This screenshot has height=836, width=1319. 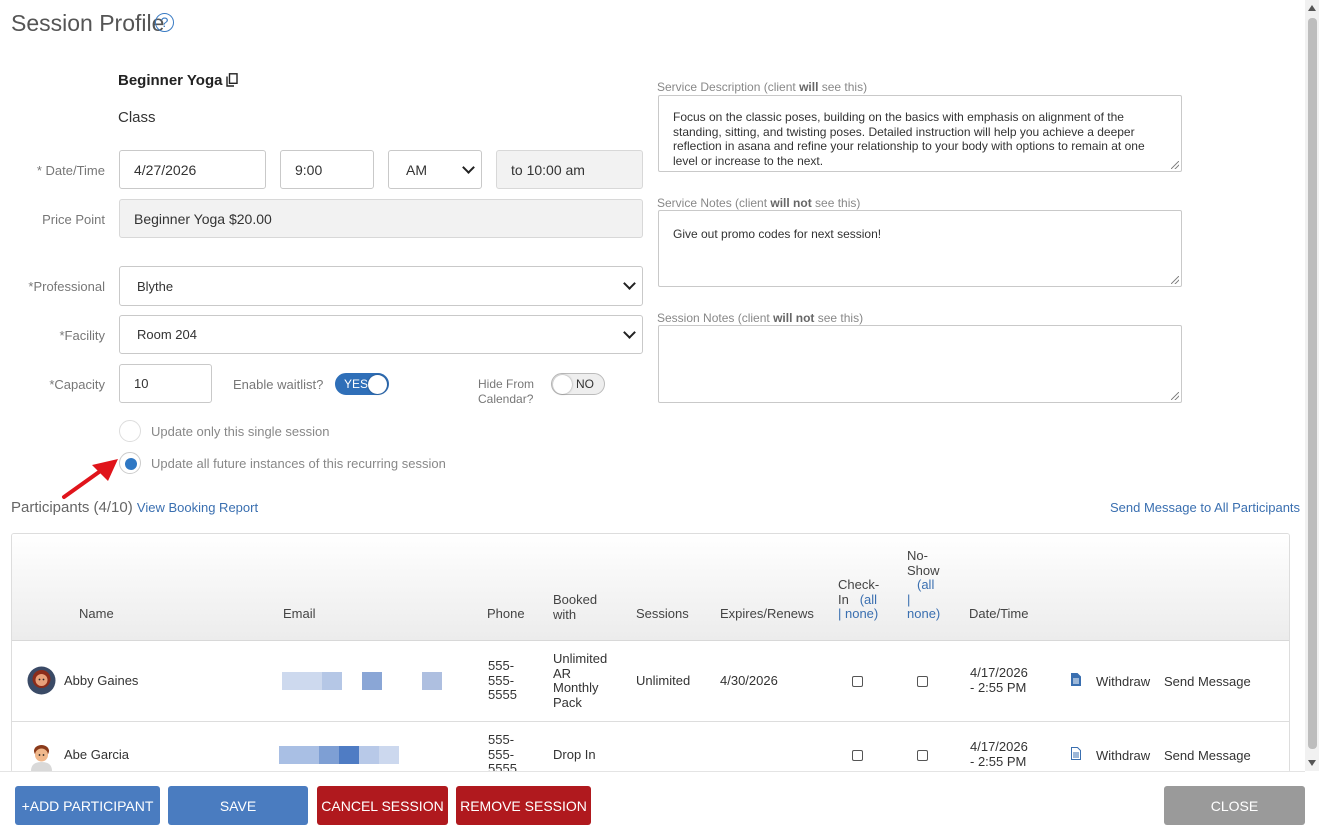 I want to click on col-noshow: No- Show (all | none), so click(x=923, y=585).